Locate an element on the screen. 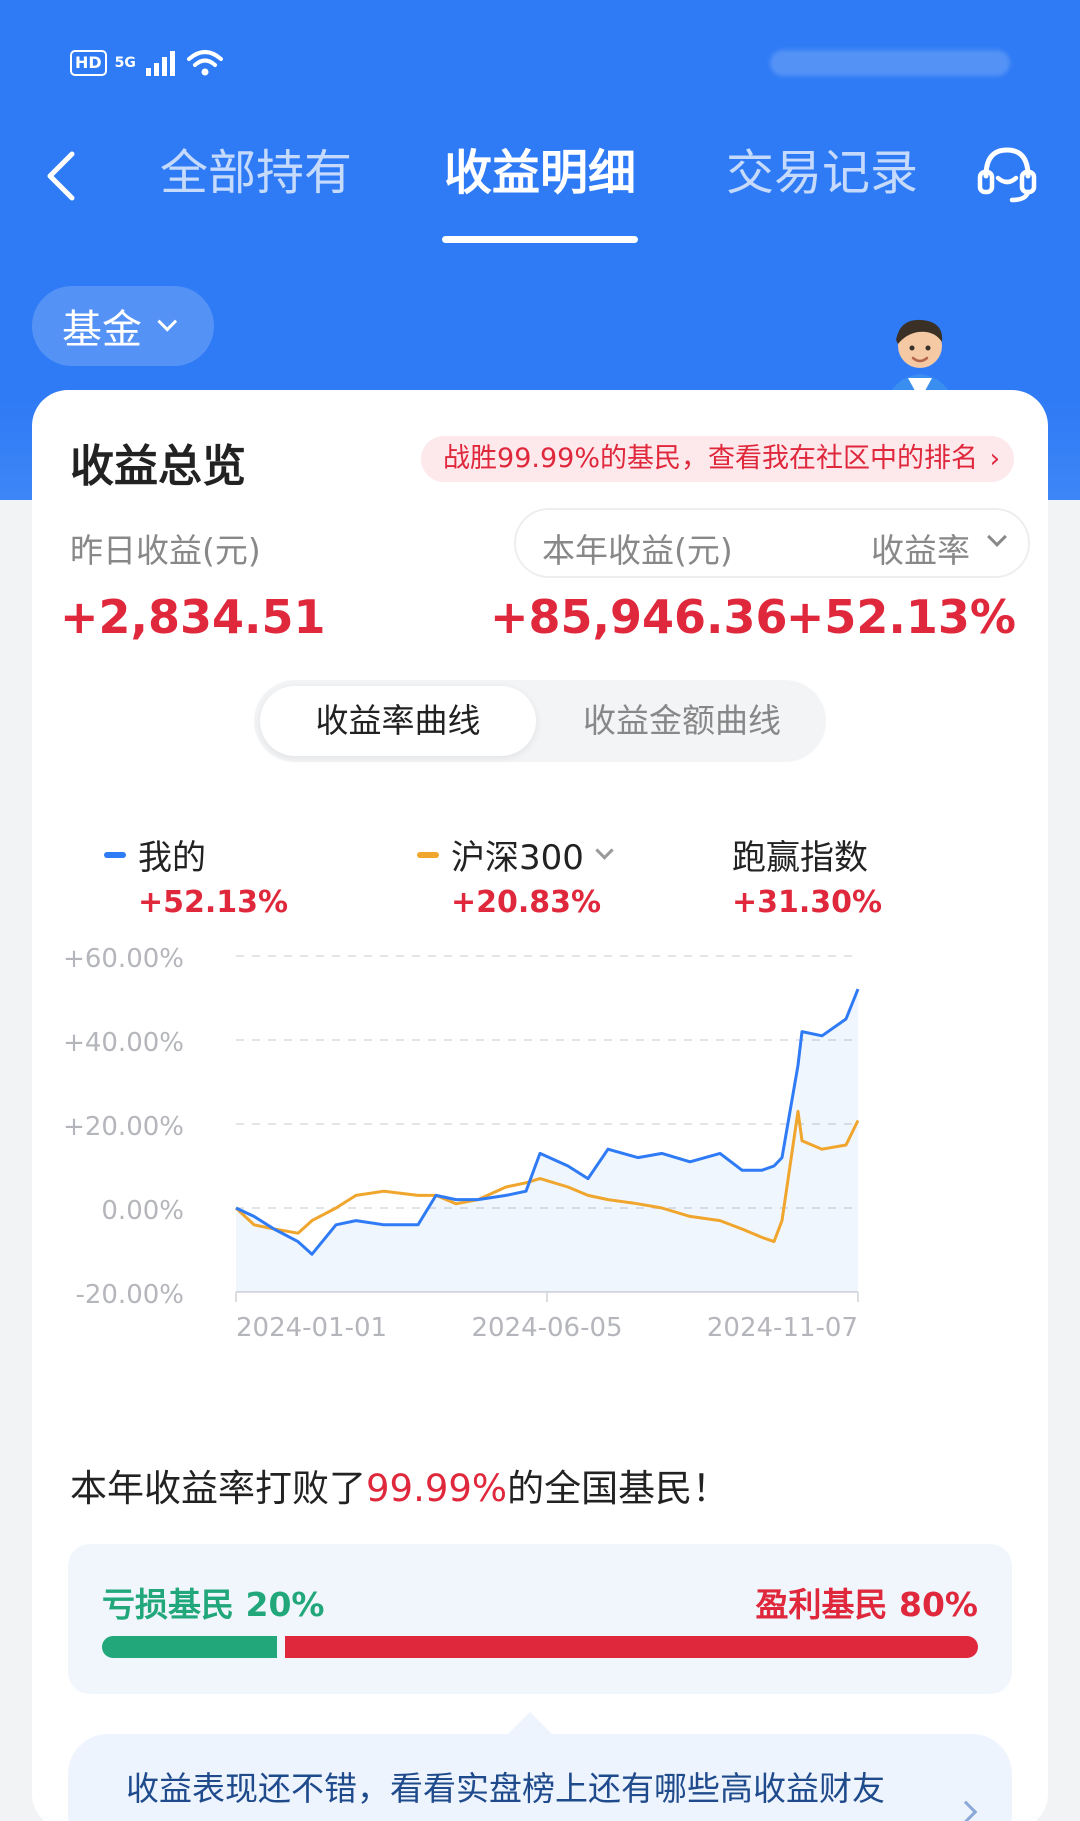 The height and width of the screenshot is (1821, 1080). rate-dropdown: 收益率 is located at coordinates (920, 548).